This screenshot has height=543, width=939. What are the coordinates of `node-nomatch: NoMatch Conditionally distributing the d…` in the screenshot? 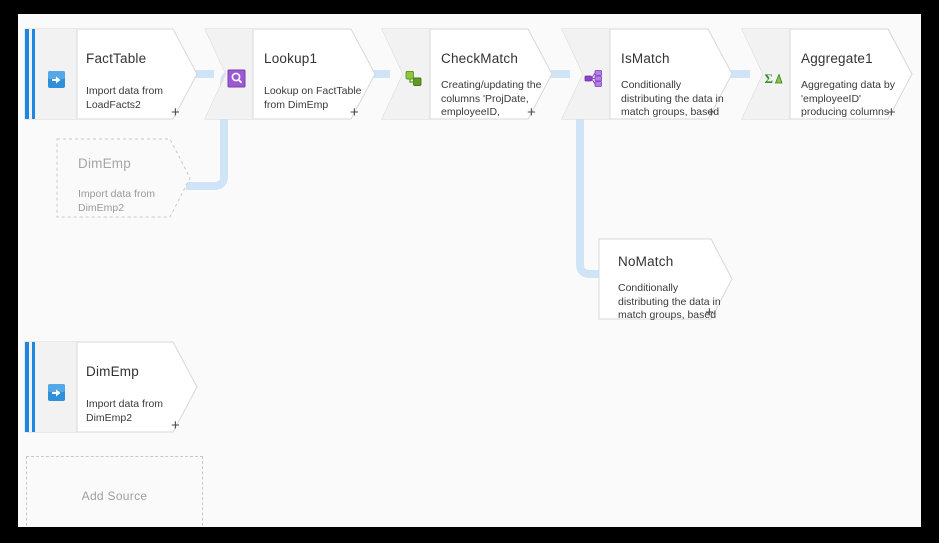 It's located at (665, 279).